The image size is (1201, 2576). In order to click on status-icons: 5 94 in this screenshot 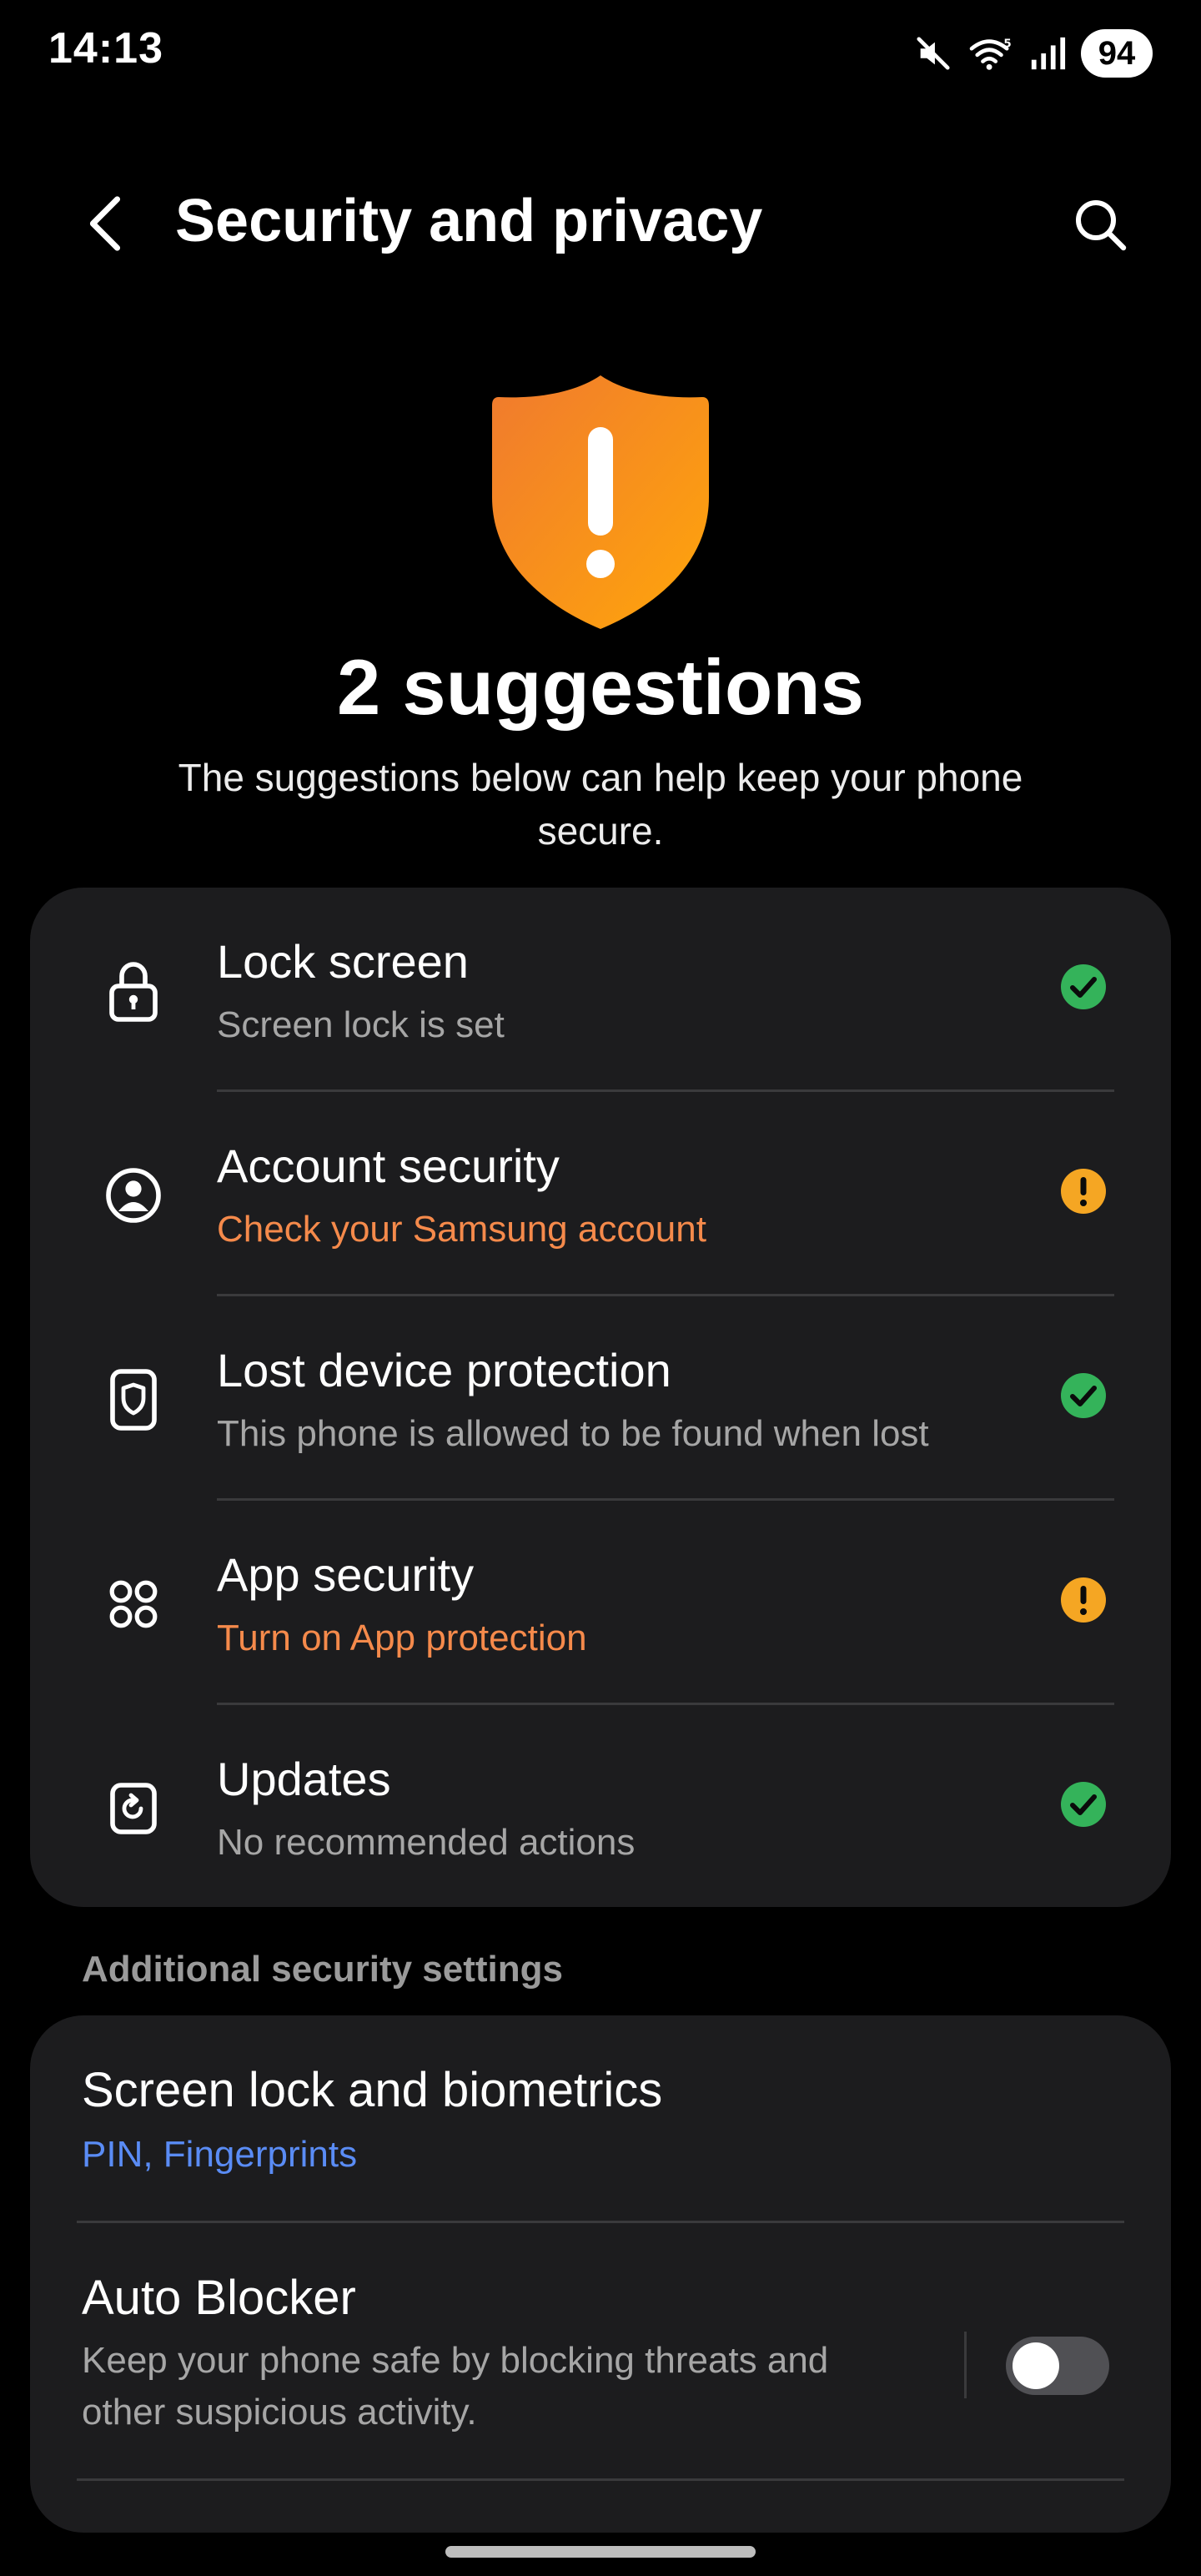, I will do `click(1034, 53)`.